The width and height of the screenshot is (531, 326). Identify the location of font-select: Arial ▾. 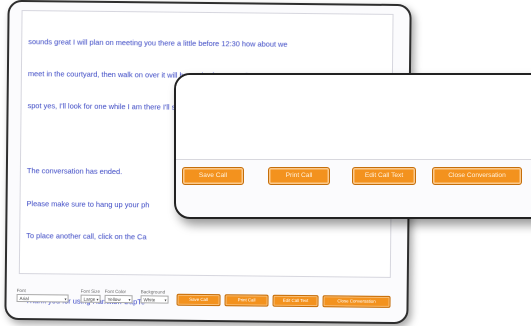
(42, 298).